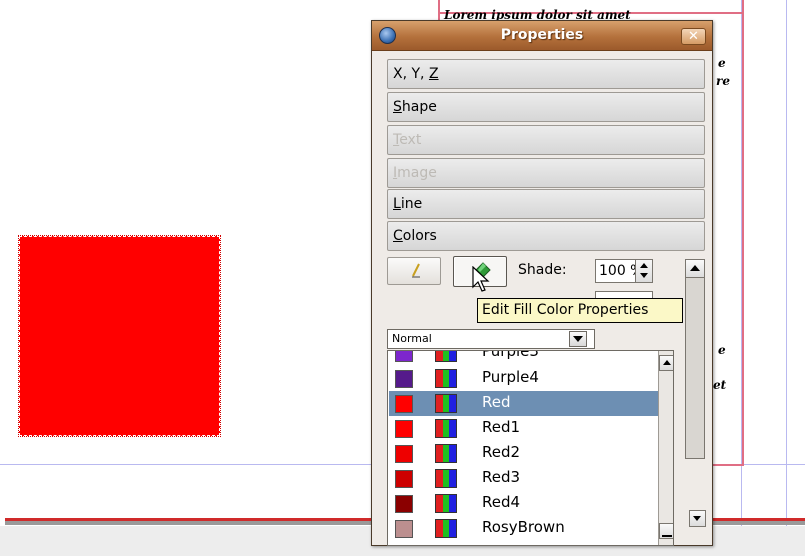  Describe the element at coordinates (501, 427) in the screenshot. I see `color-name: Red1` at that location.